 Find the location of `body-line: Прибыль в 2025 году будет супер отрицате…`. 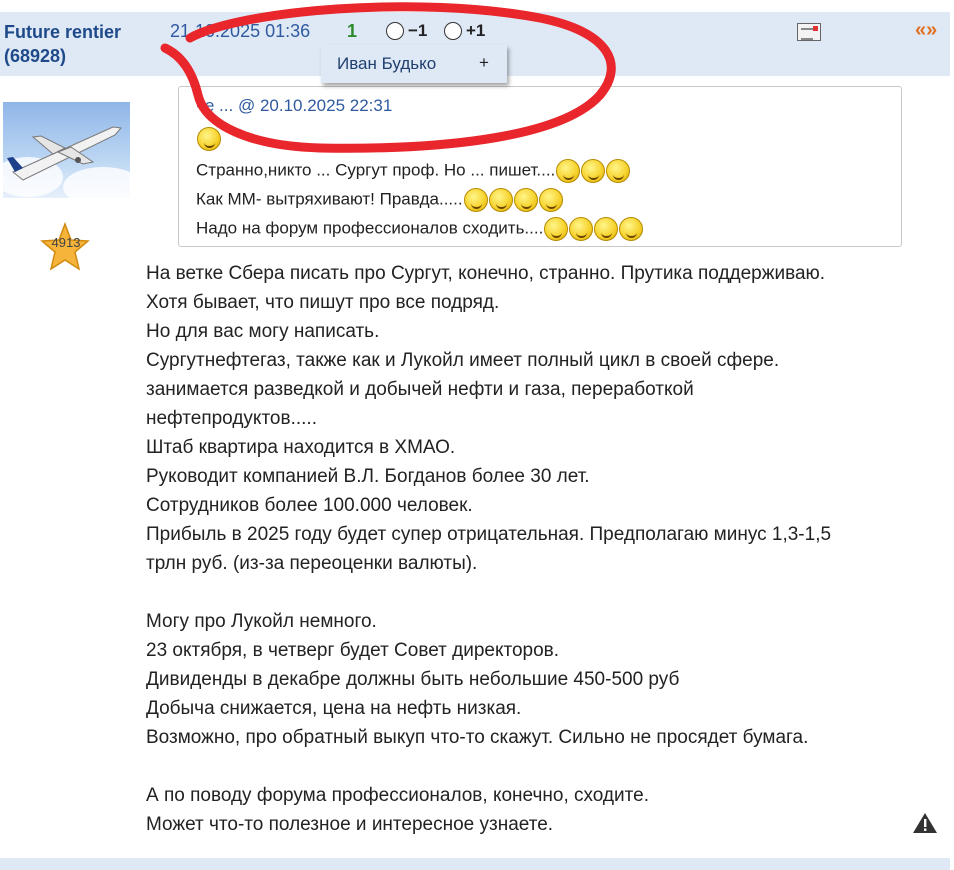

body-line: Прибыль в 2025 году будет супер отрицате… is located at coordinates (489, 534).